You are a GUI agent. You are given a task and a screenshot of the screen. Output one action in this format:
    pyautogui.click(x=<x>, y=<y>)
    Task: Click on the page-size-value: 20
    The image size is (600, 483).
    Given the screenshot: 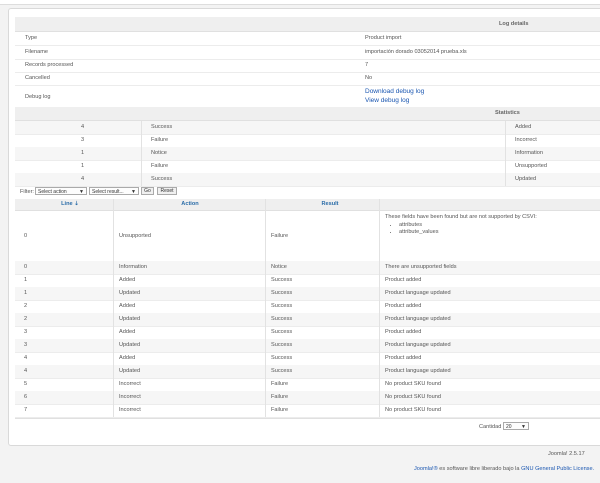 What is the action you would take?
    pyautogui.click(x=509, y=427)
    